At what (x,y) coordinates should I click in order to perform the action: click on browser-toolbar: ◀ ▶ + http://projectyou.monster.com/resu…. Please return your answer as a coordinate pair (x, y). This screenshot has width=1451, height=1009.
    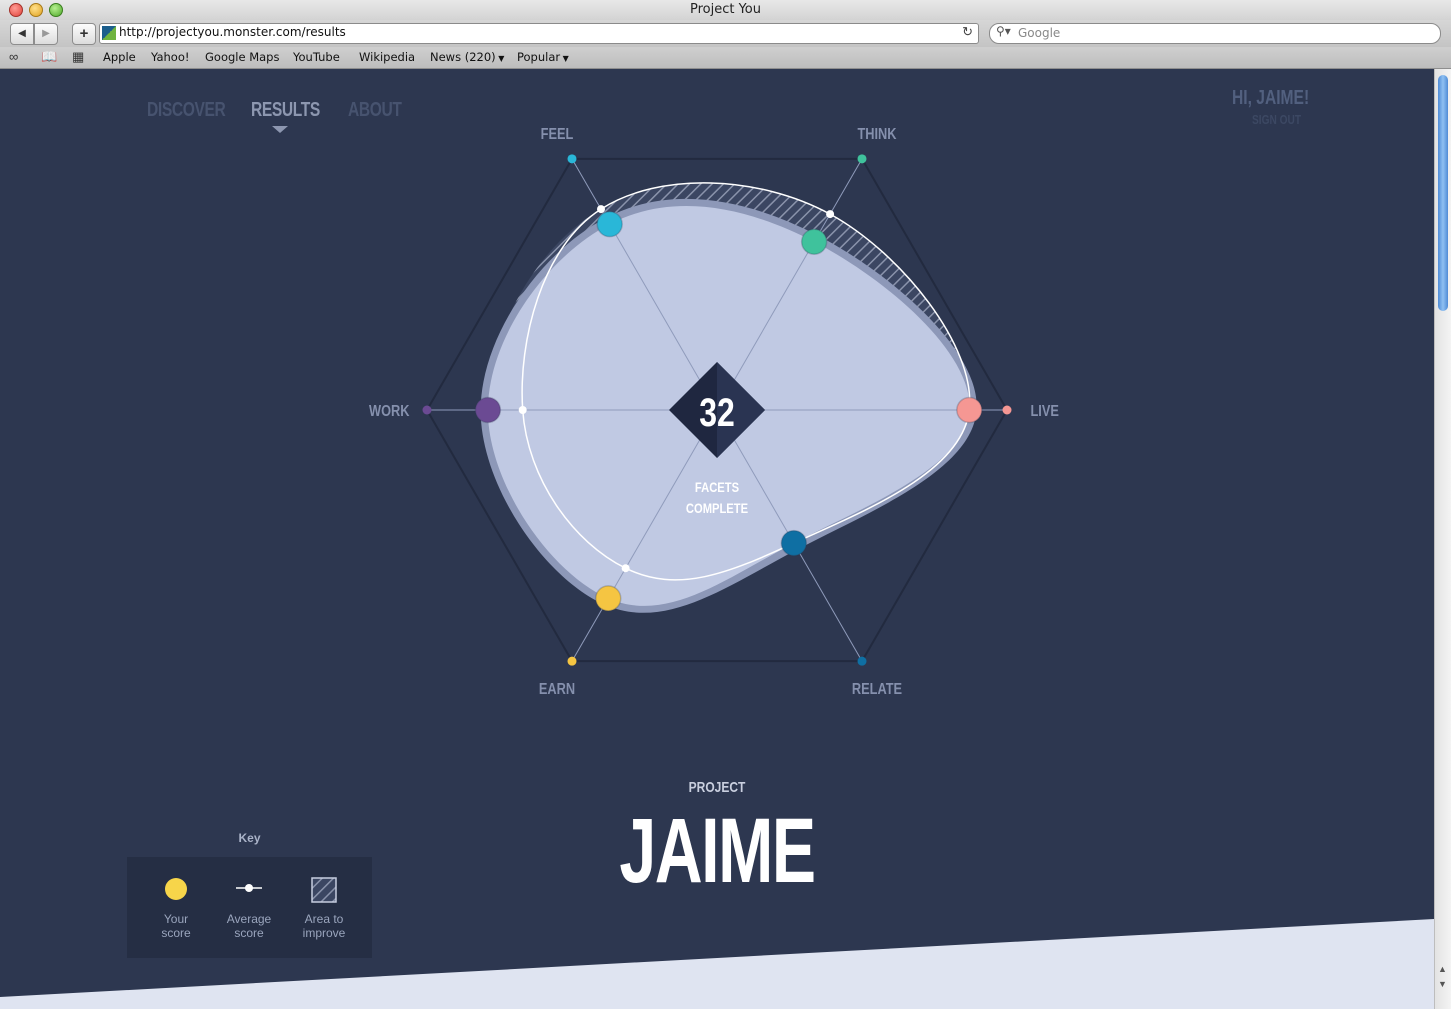
    Looking at the image, I should click on (725, 33).